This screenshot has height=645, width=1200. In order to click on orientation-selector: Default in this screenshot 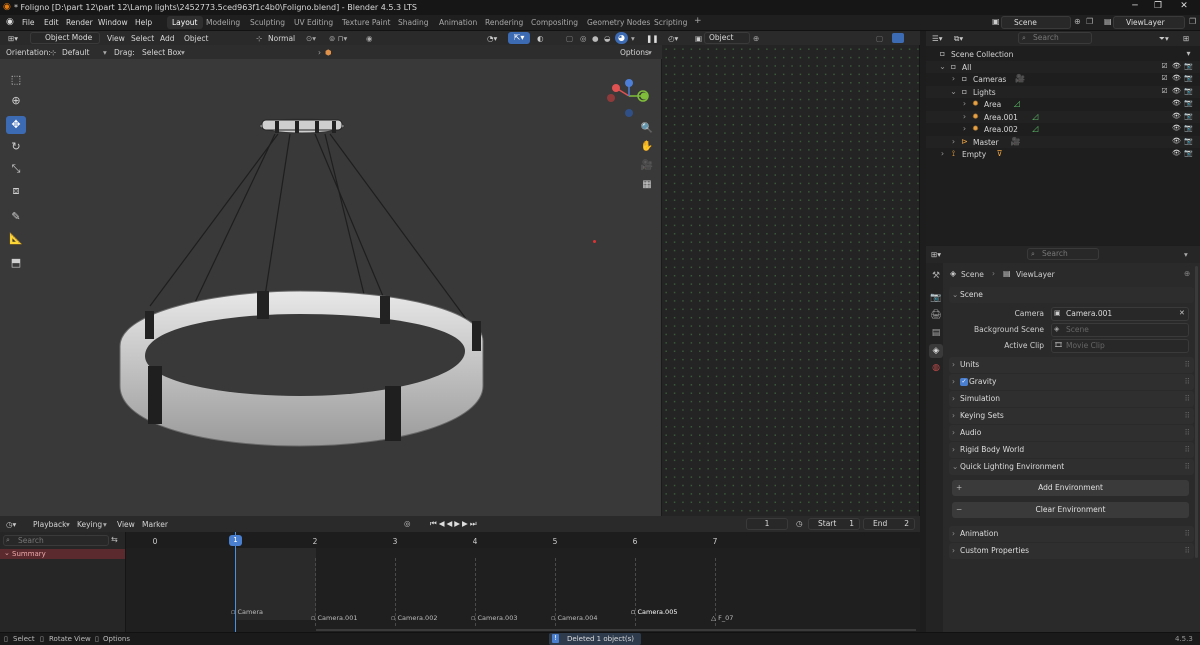, I will do `click(75, 52)`.